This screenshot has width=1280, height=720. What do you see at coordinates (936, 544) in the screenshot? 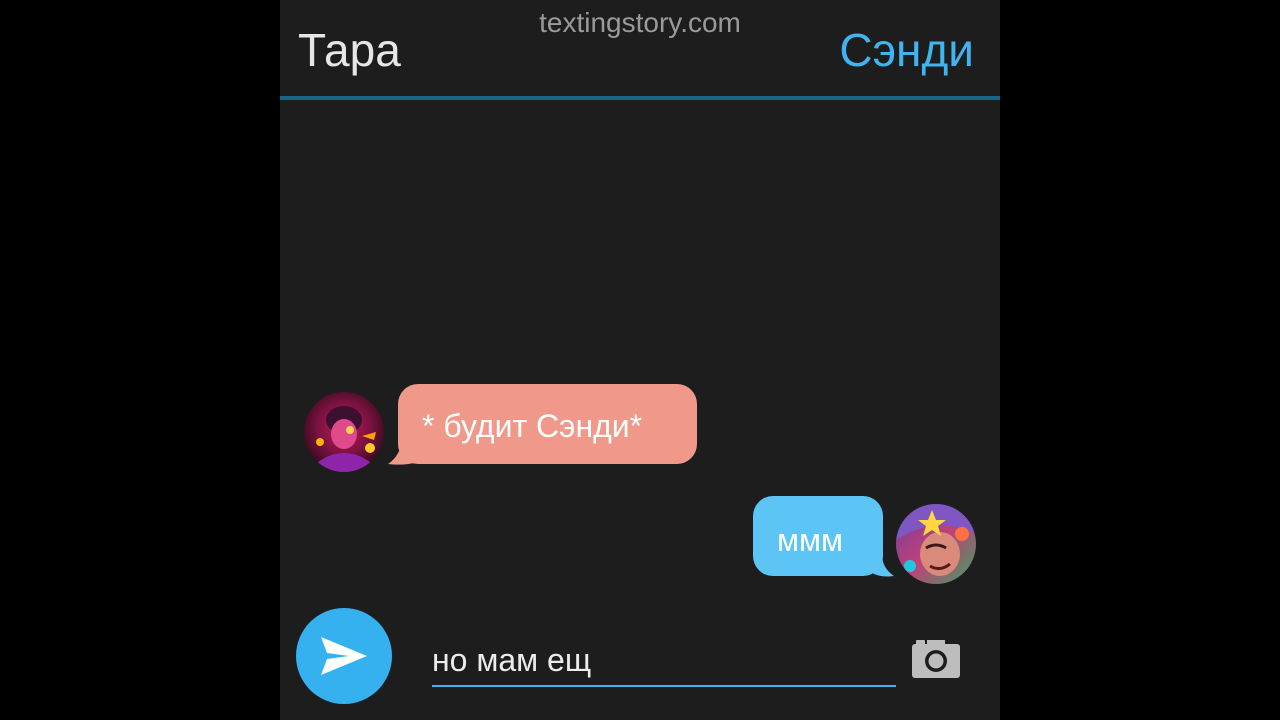
I see `avatar-sandy` at bounding box center [936, 544].